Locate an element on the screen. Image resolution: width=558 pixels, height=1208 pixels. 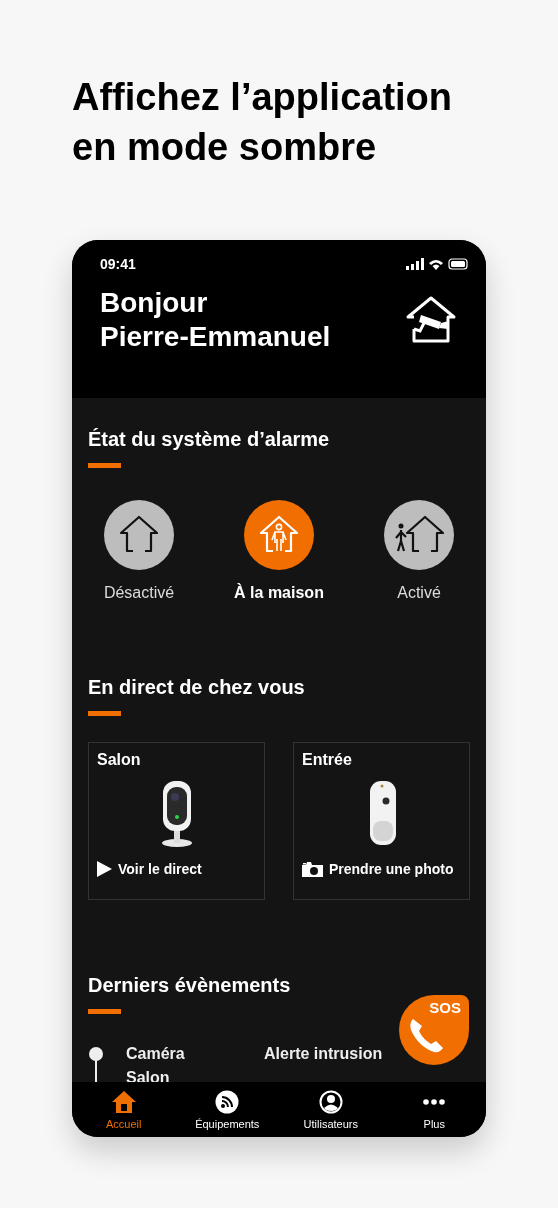
alarm-mode-label: À la maison is located at coordinates (279, 593).